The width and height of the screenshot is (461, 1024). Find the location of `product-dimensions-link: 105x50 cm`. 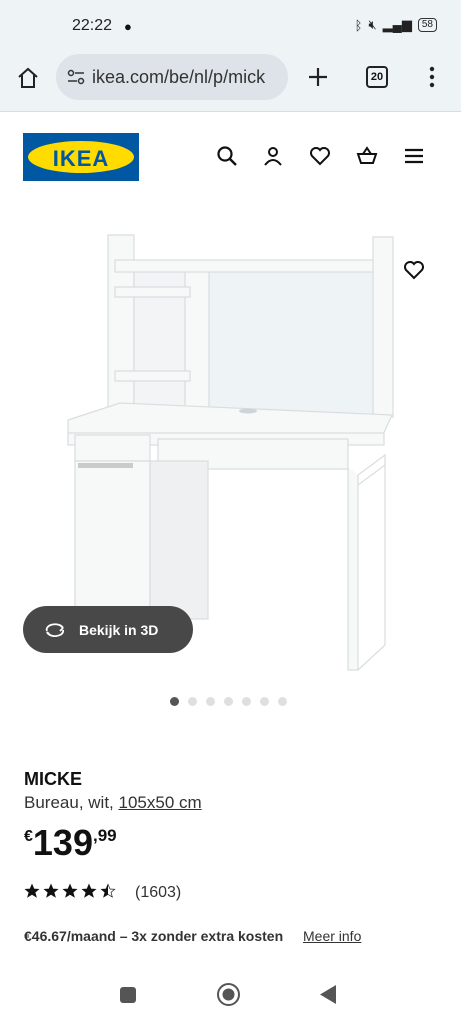

product-dimensions-link: 105x50 cm is located at coordinates (160, 802).